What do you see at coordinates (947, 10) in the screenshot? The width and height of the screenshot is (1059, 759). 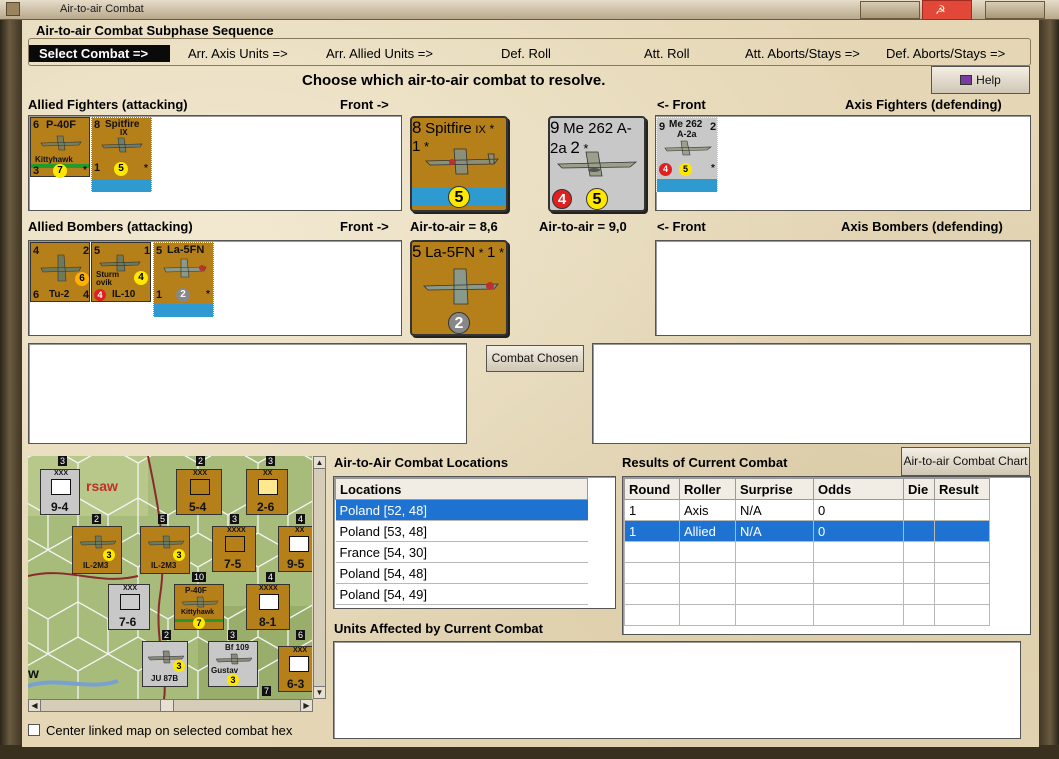 I see `close-button: ☭` at bounding box center [947, 10].